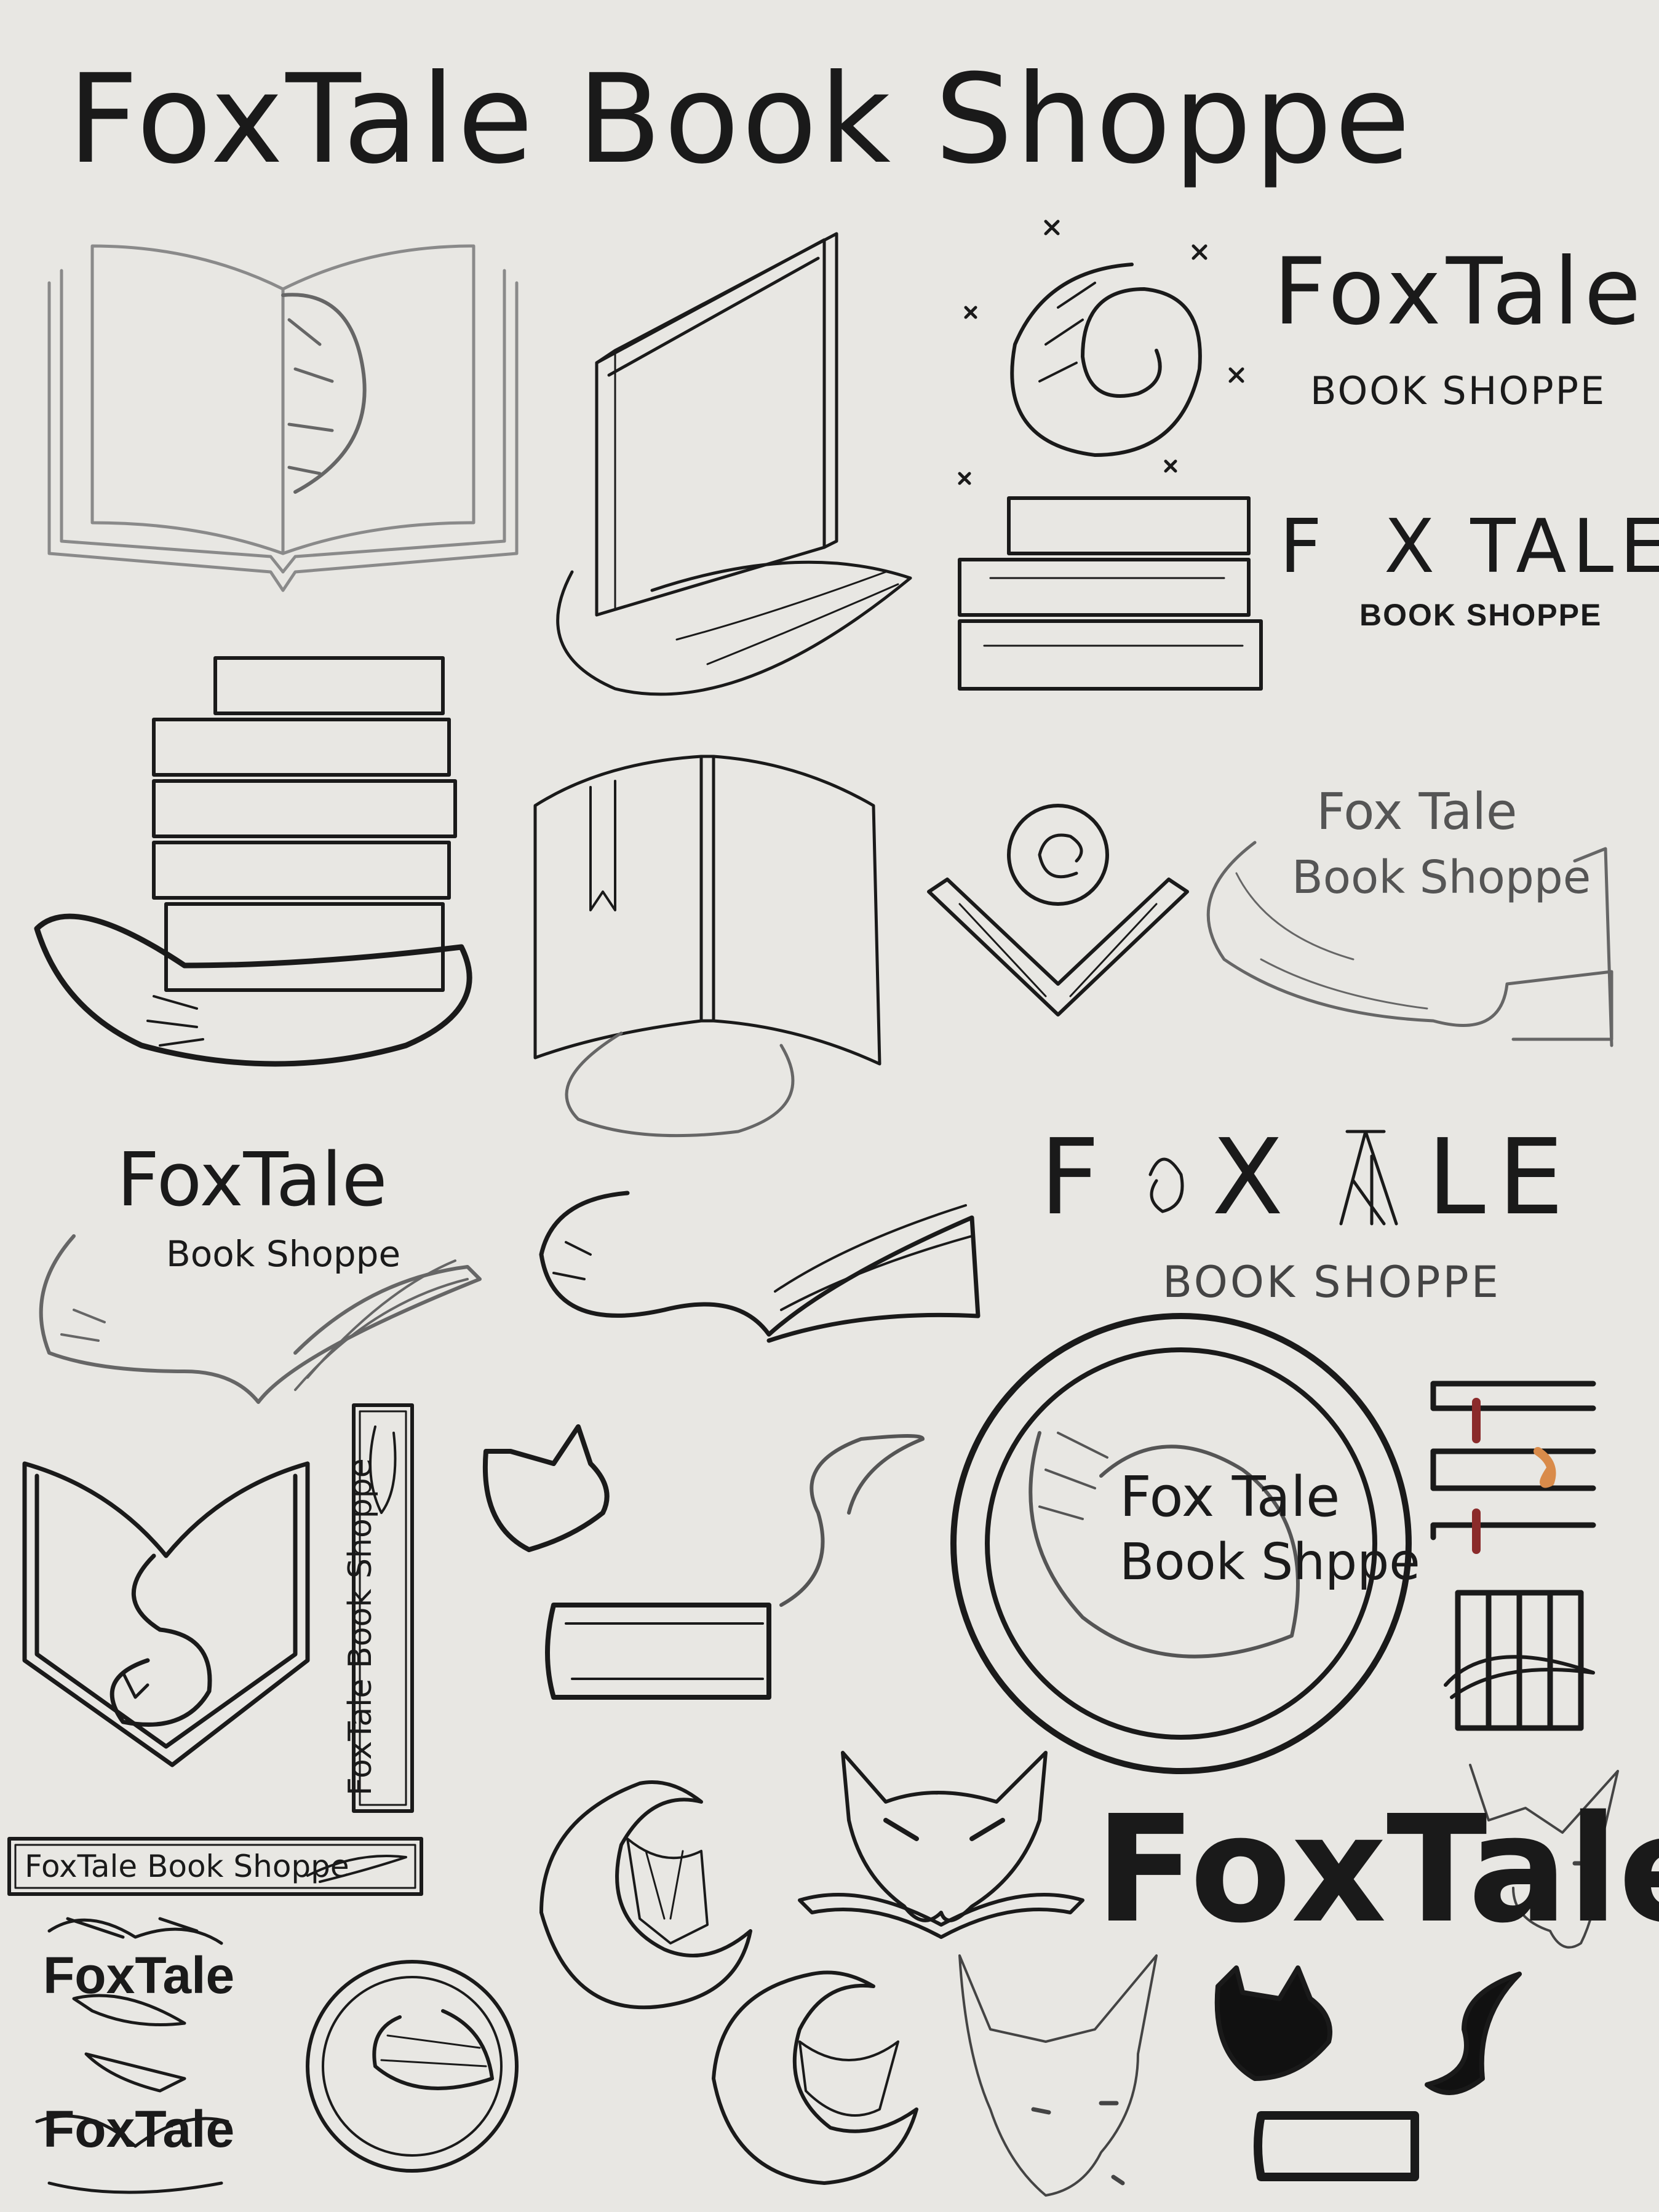  I want to click on swirl-over-book, so click(1058, 910).